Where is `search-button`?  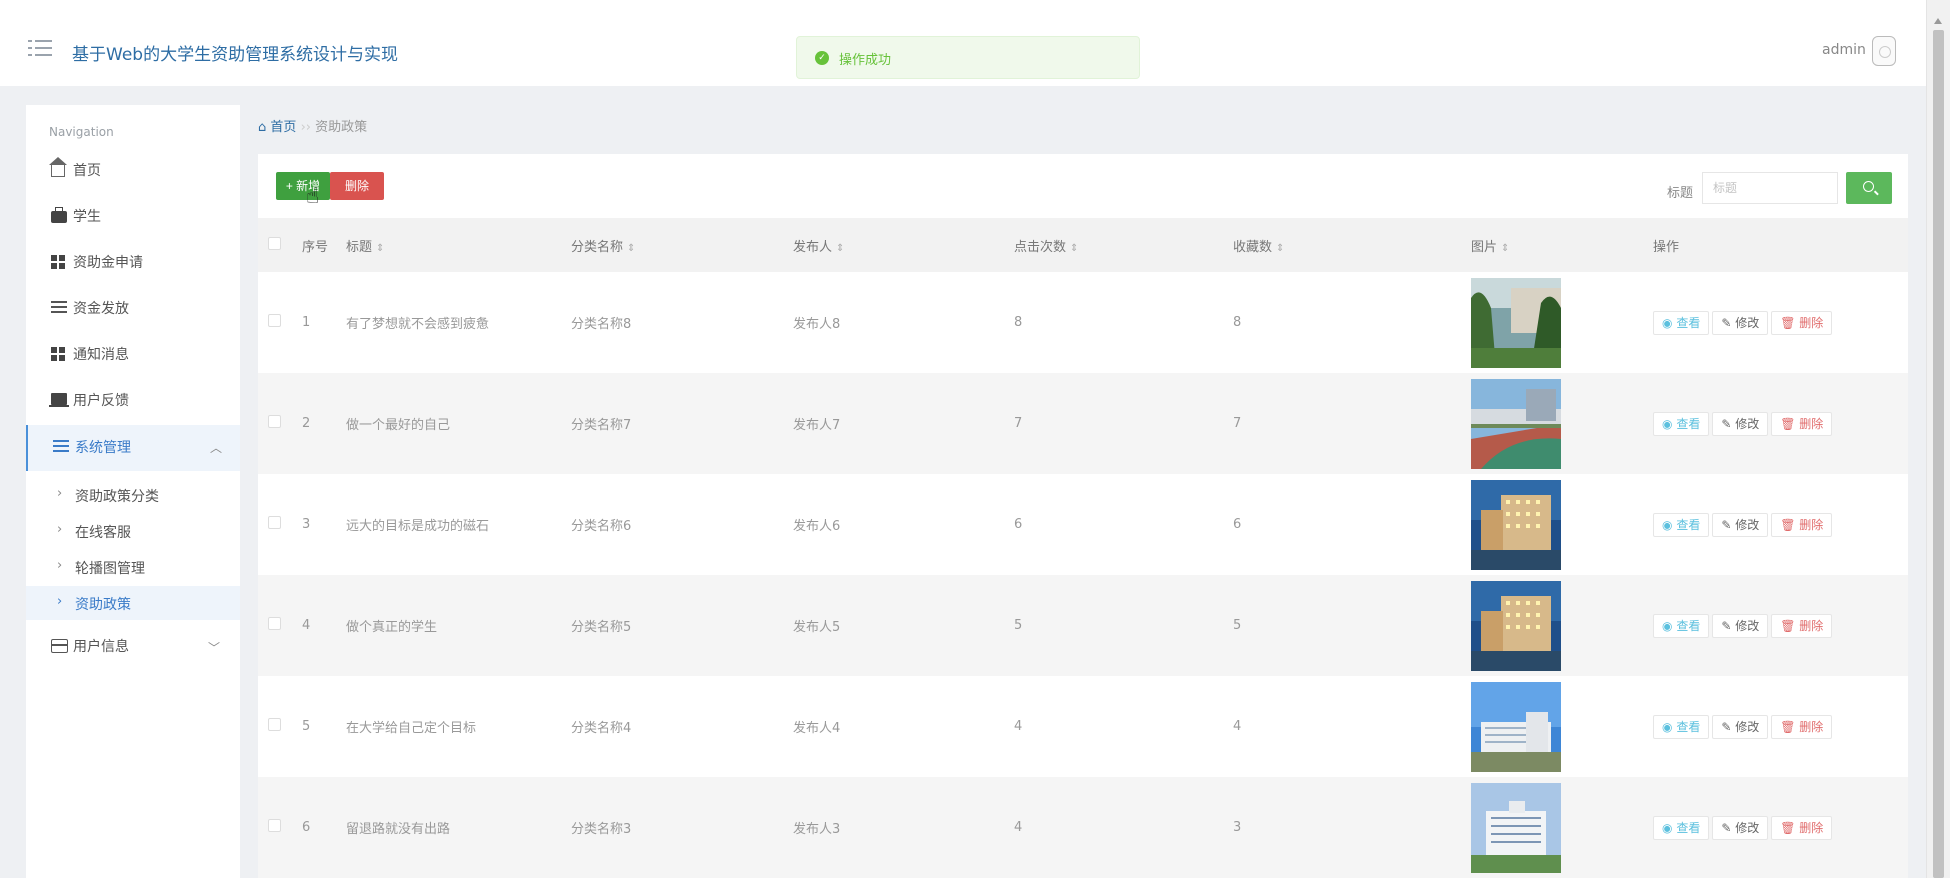 search-button is located at coordinates (1869, 188).